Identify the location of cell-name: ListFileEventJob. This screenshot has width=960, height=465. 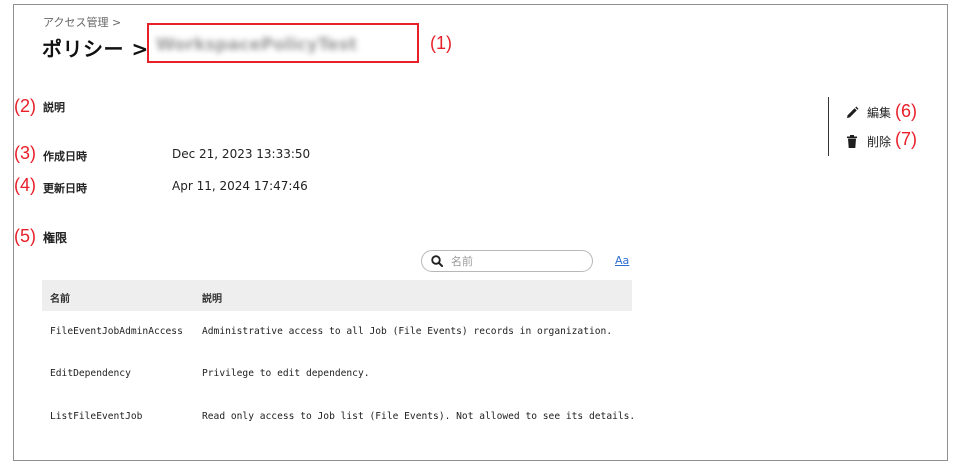
(96, 416).